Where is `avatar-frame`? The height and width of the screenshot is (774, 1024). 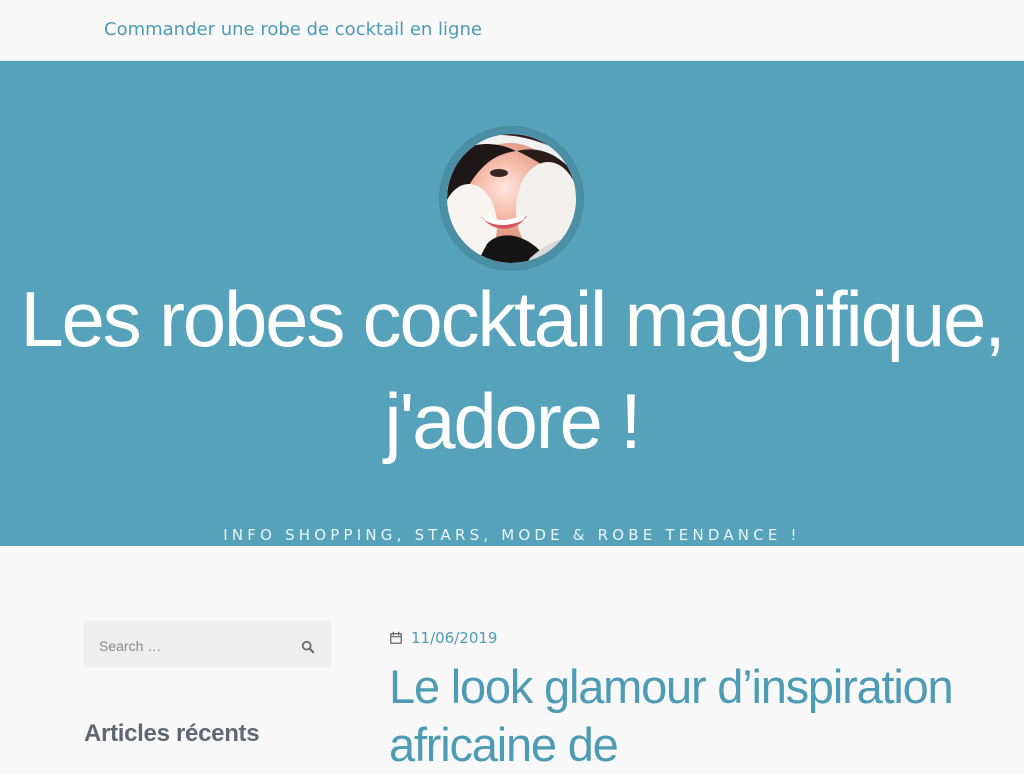 avatar-frame is located at coordinates (511, 198).